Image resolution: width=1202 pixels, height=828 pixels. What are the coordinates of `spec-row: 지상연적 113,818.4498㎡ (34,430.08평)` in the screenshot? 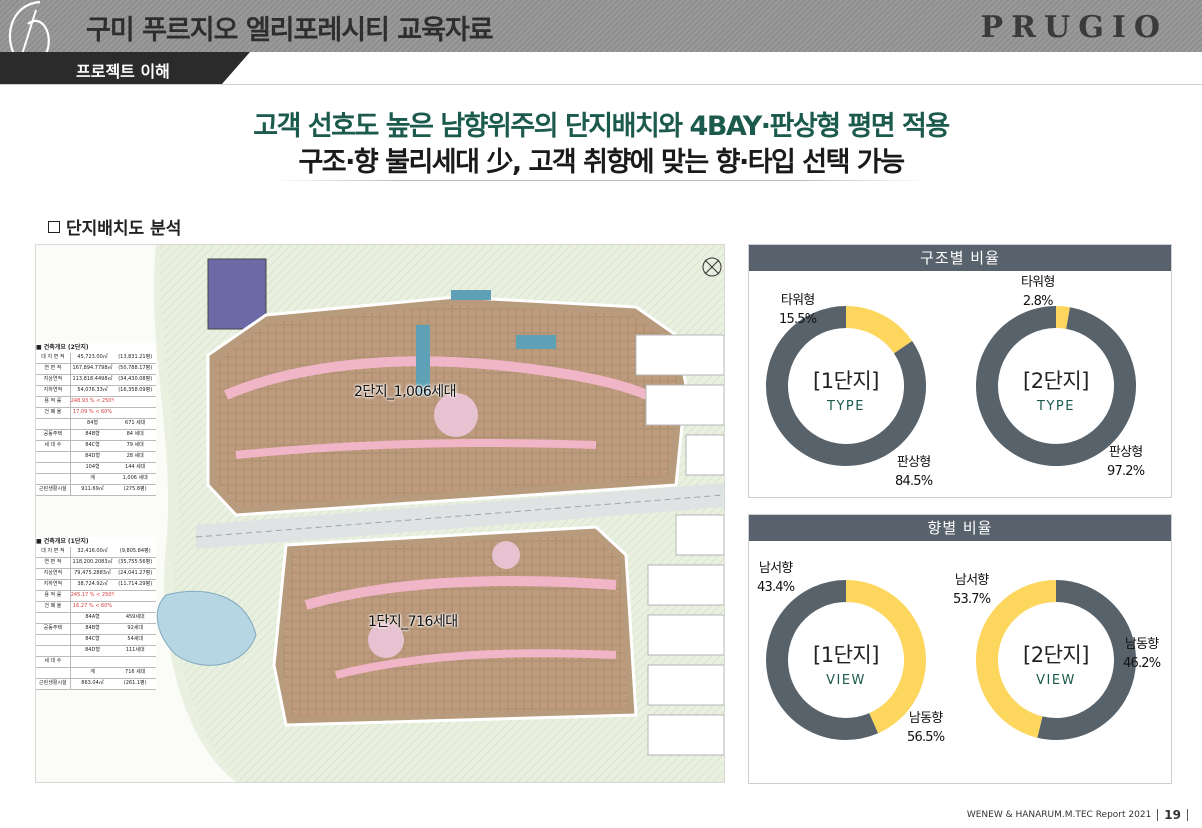 It's located at (96, 380).